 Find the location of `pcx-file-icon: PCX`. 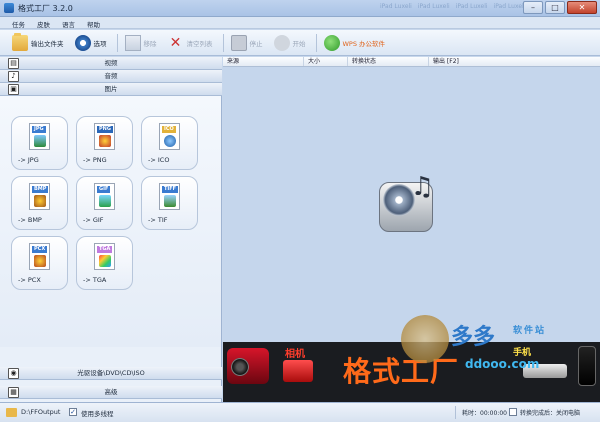

pcx-file-icon: PCX is located at coordinates (39, 256).